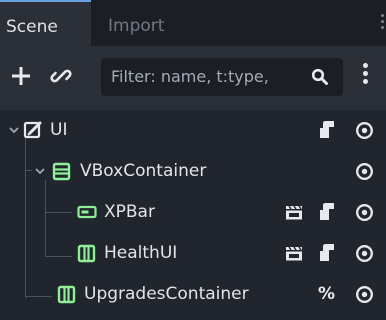 This screenshot has height=320, width=386. What do you see at coordinates (136, 23) in the screenshot?
I see `tab-import: Import` at bounding box center [136, 23].